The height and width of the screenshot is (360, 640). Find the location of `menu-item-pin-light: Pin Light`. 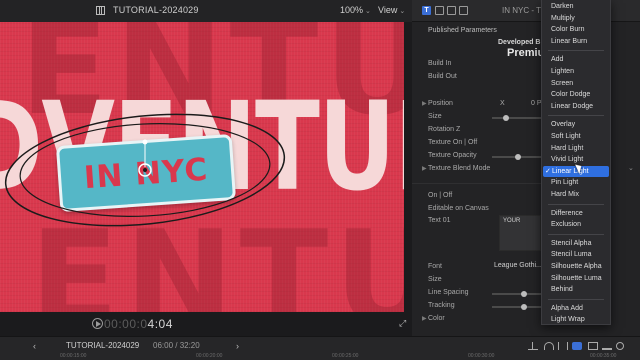

menu-item-pin-light: Pin Light is located at coordinates (576, 182).